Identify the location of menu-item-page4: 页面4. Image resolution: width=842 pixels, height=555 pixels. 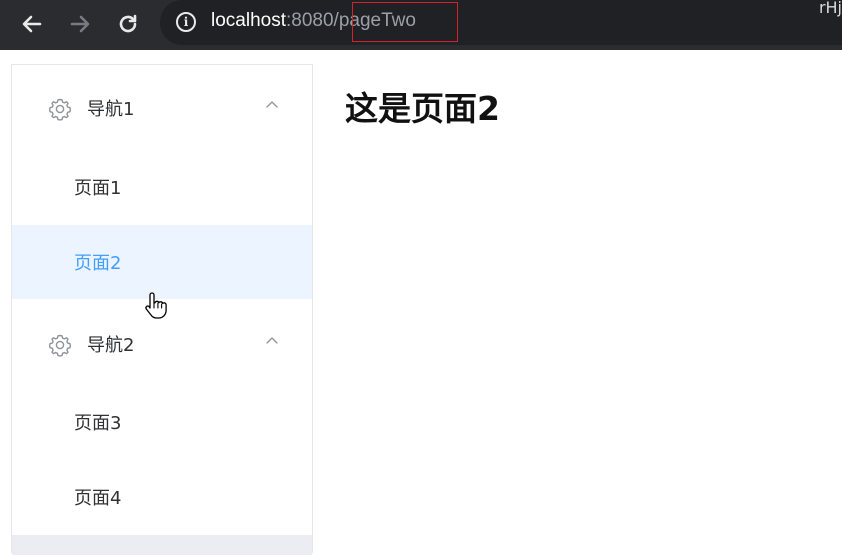
(162, 497).